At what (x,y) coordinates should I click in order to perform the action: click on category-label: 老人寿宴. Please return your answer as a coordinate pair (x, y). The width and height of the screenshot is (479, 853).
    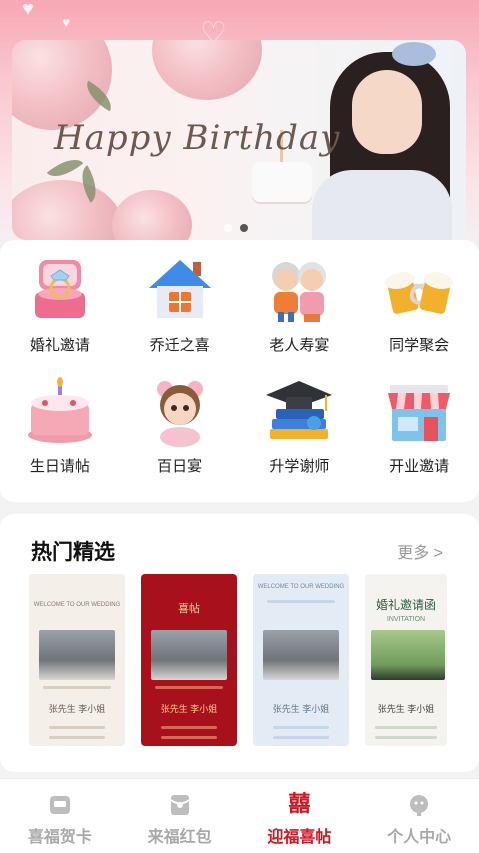
    Looking at the image, I should click on (299, 345).